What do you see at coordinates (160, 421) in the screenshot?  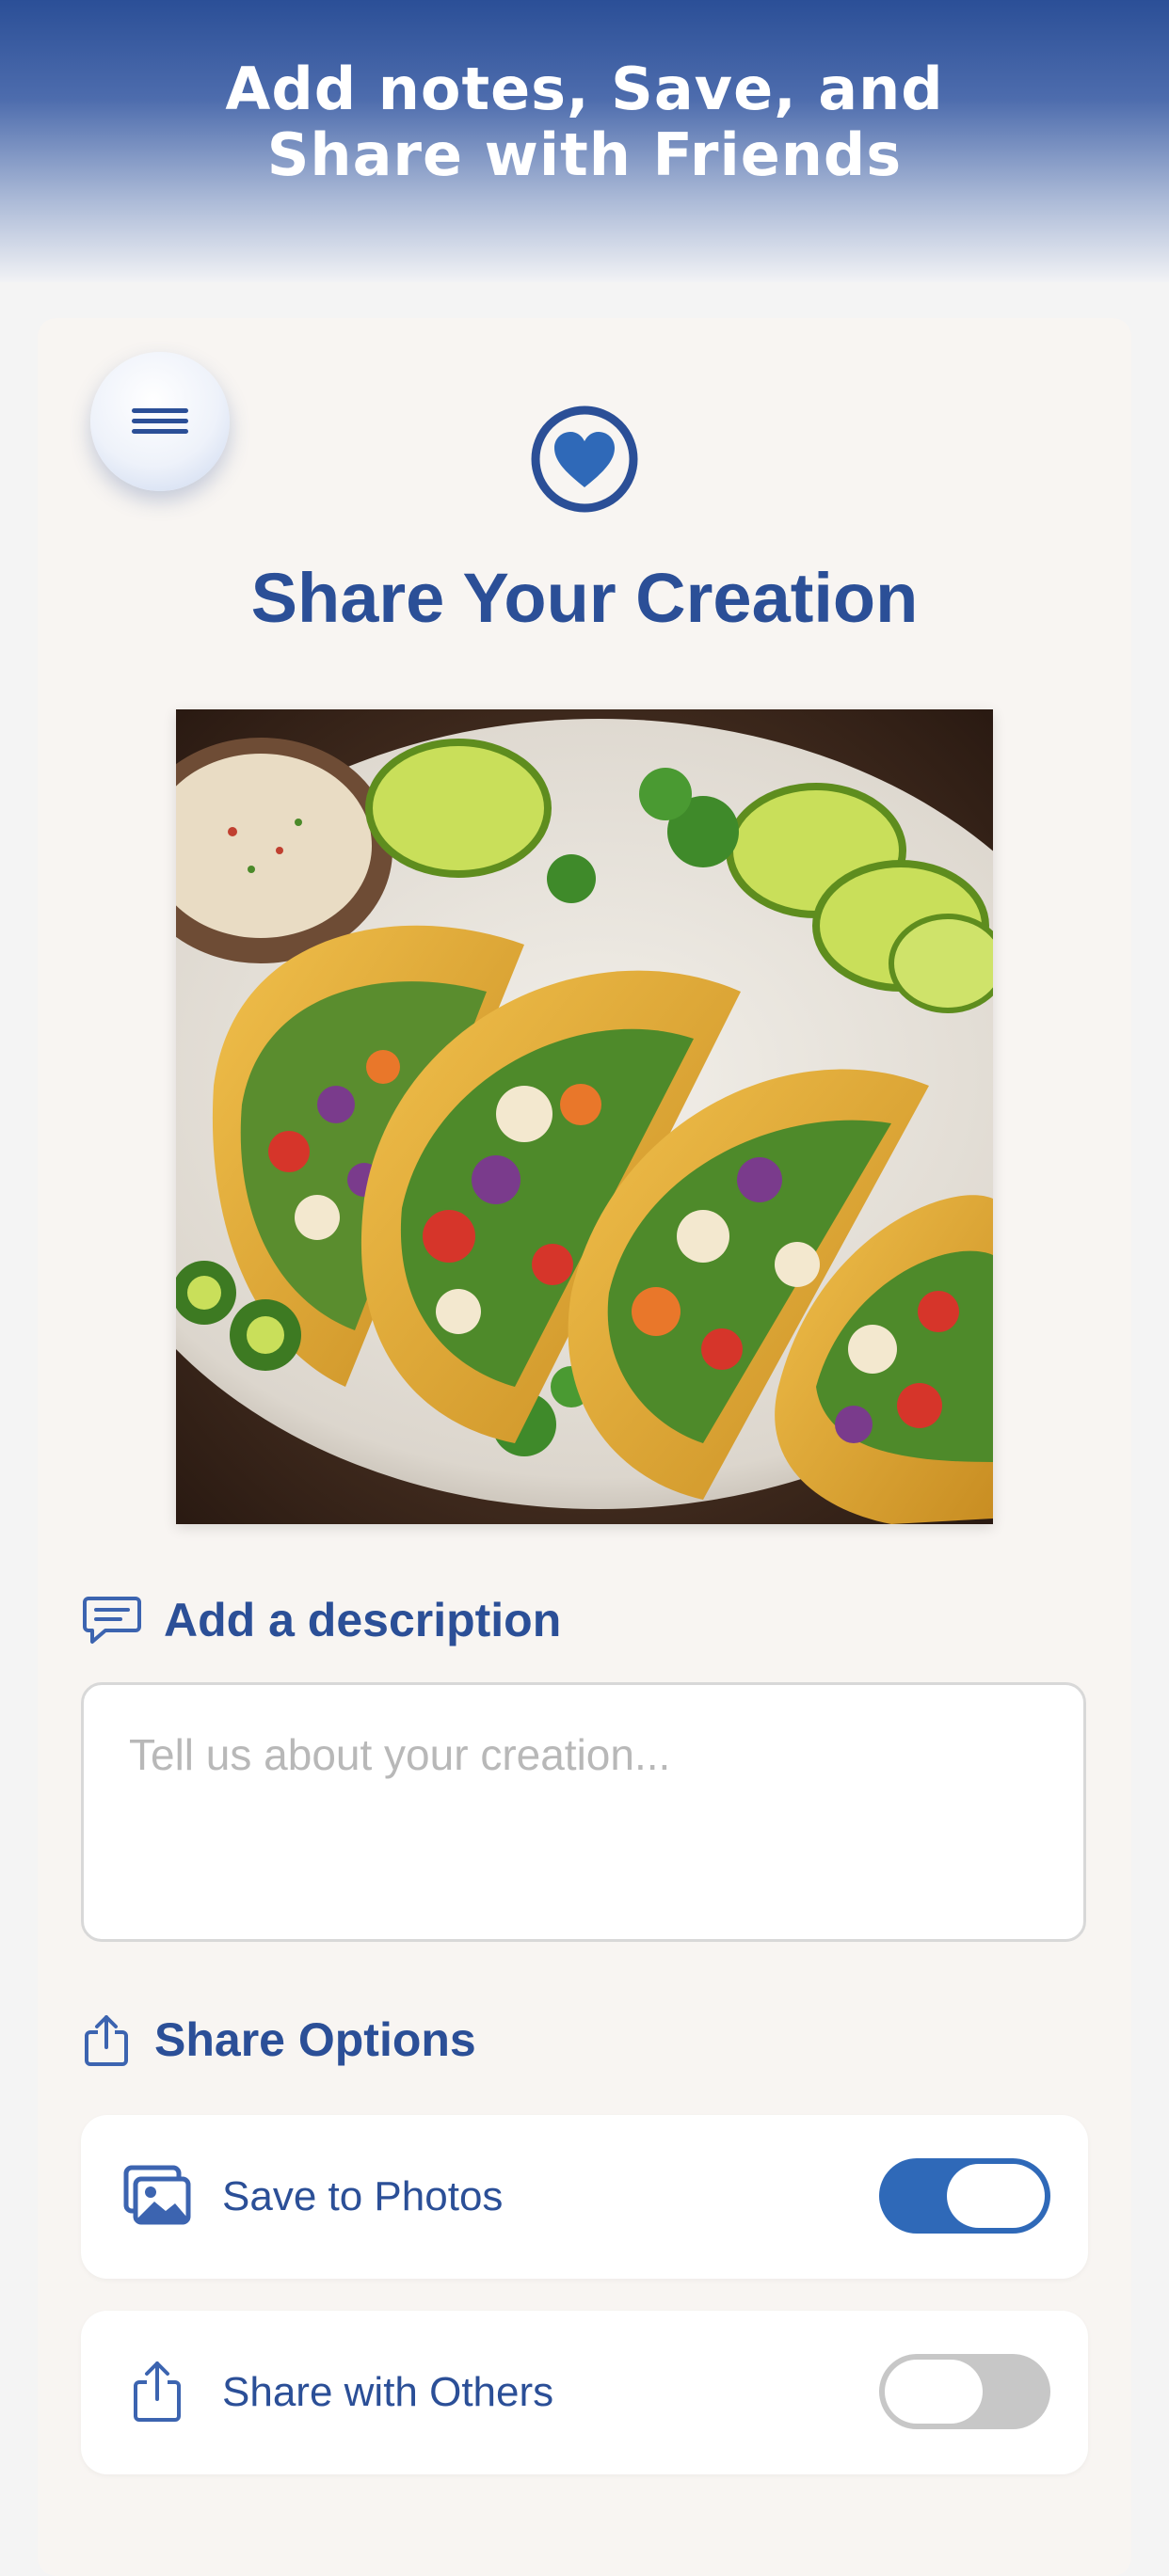 I see `menu-button` at bounding box center [160, 421].